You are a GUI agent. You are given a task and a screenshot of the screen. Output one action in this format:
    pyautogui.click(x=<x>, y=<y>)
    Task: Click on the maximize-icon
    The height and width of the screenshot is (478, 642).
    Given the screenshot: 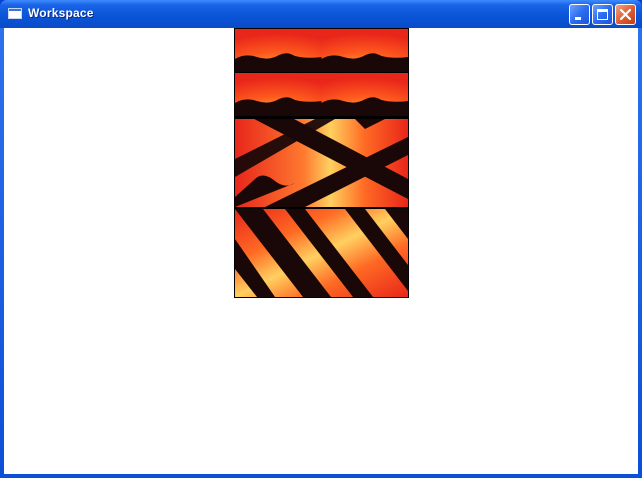 What is the action you would take?
    pyautogui.click(x=602, y=14)
    